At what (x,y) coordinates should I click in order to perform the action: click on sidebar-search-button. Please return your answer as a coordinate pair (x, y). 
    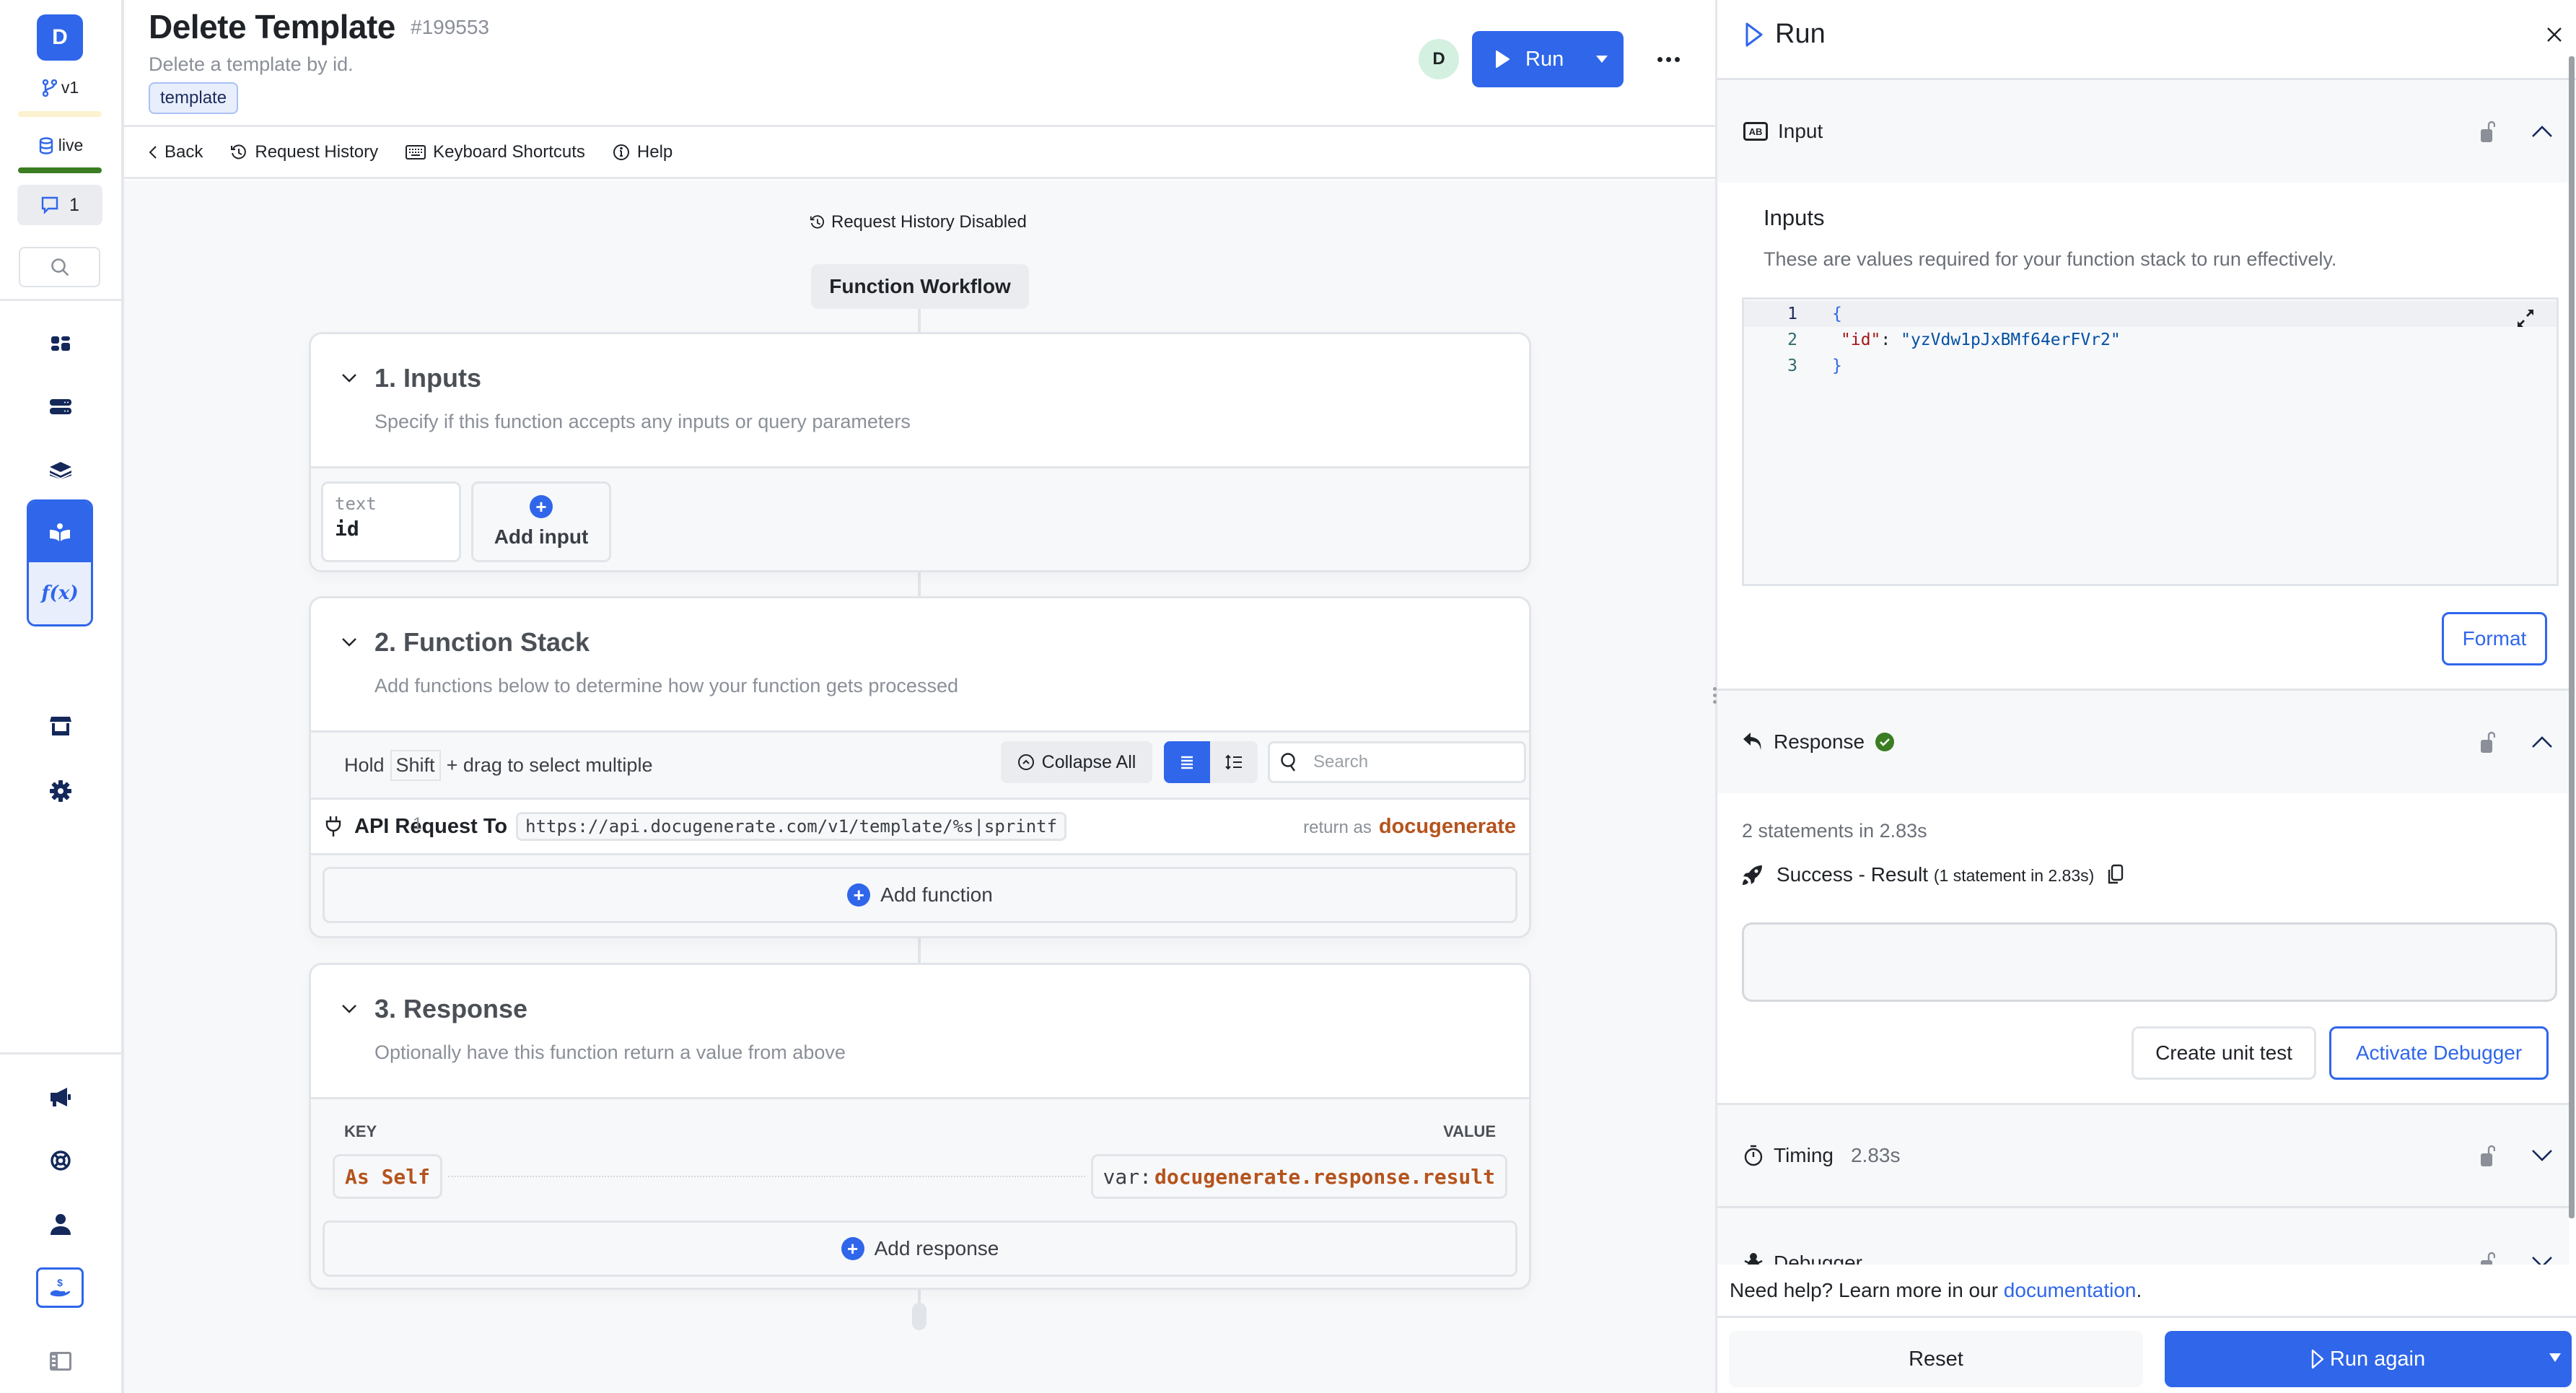
    Looking at the image, I should click on (59, 267).